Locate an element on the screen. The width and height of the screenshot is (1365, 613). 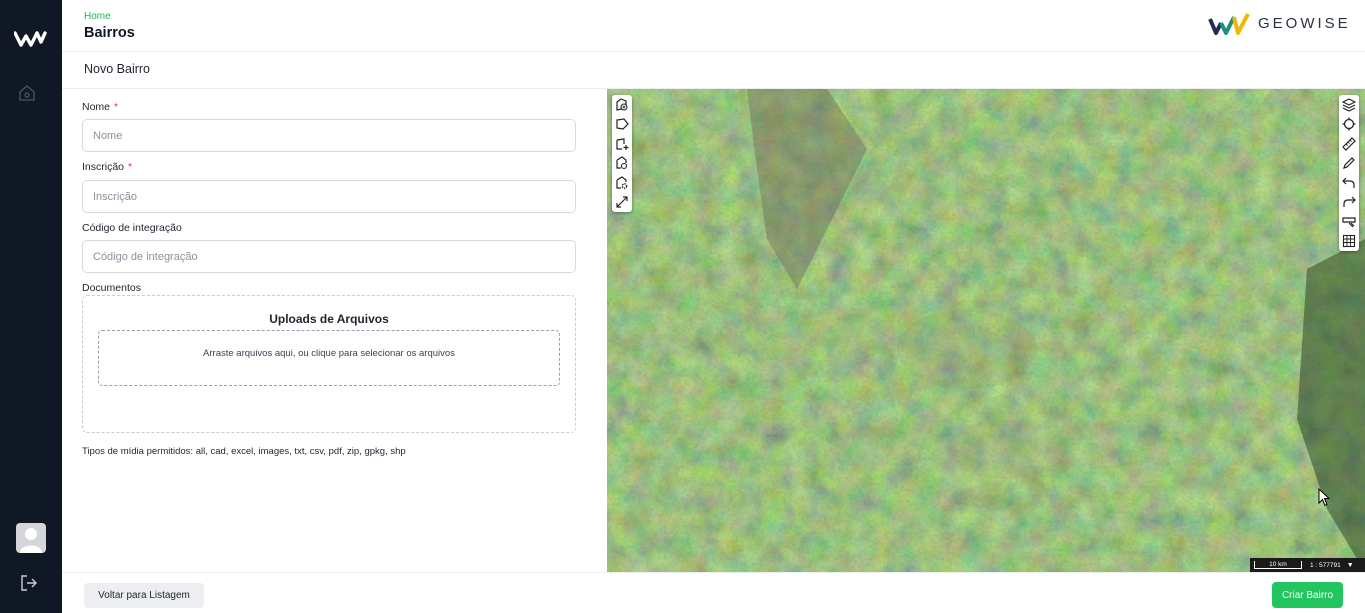
draw-polygon-icon is located at coordinates (622, 125).